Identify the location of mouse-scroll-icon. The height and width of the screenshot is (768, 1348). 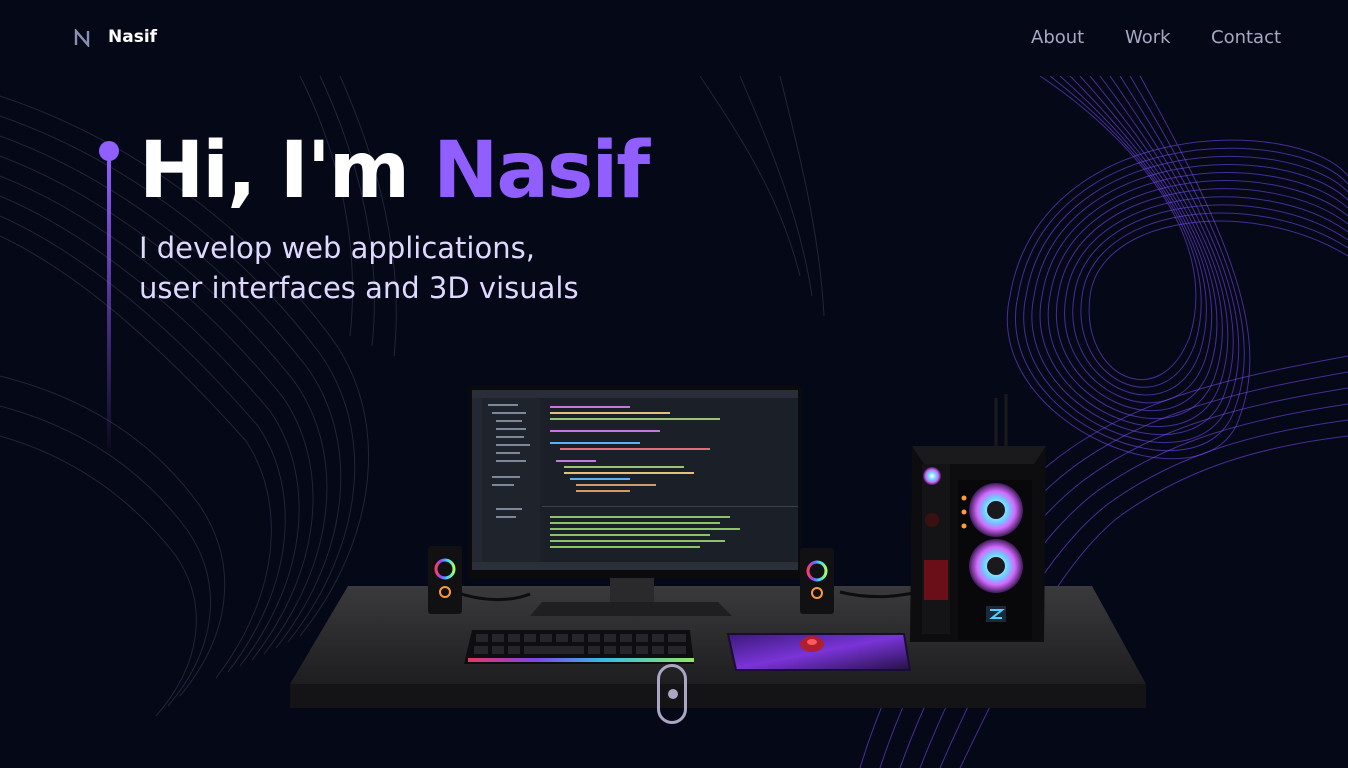
(673, 694).